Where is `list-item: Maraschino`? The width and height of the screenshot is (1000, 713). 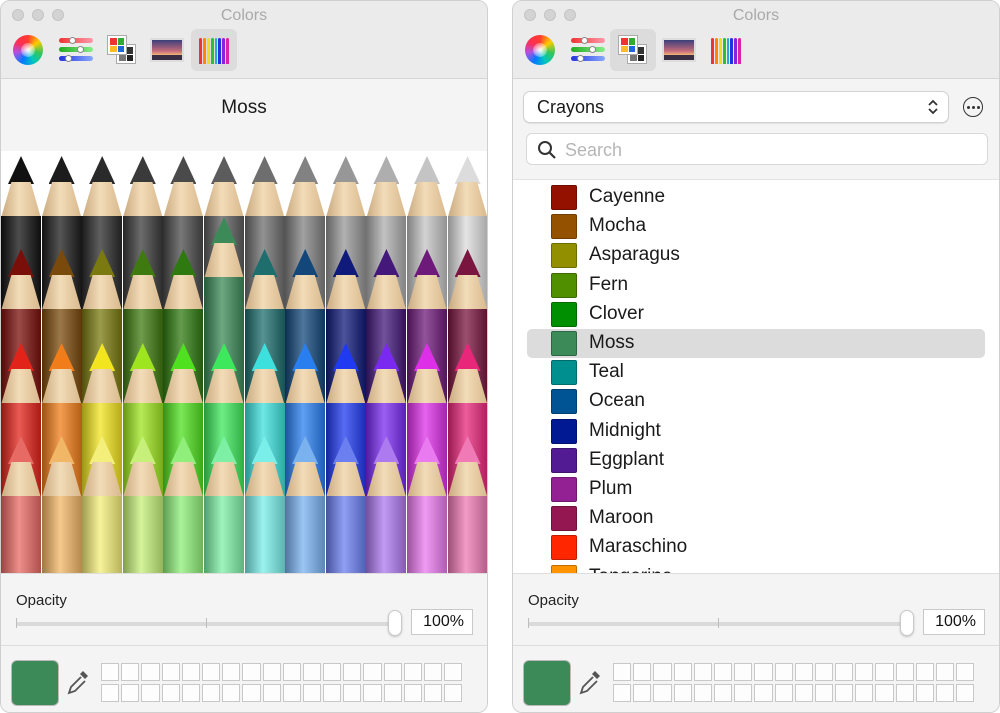 list-item: Maraschino is located at coordinates (756, 547).